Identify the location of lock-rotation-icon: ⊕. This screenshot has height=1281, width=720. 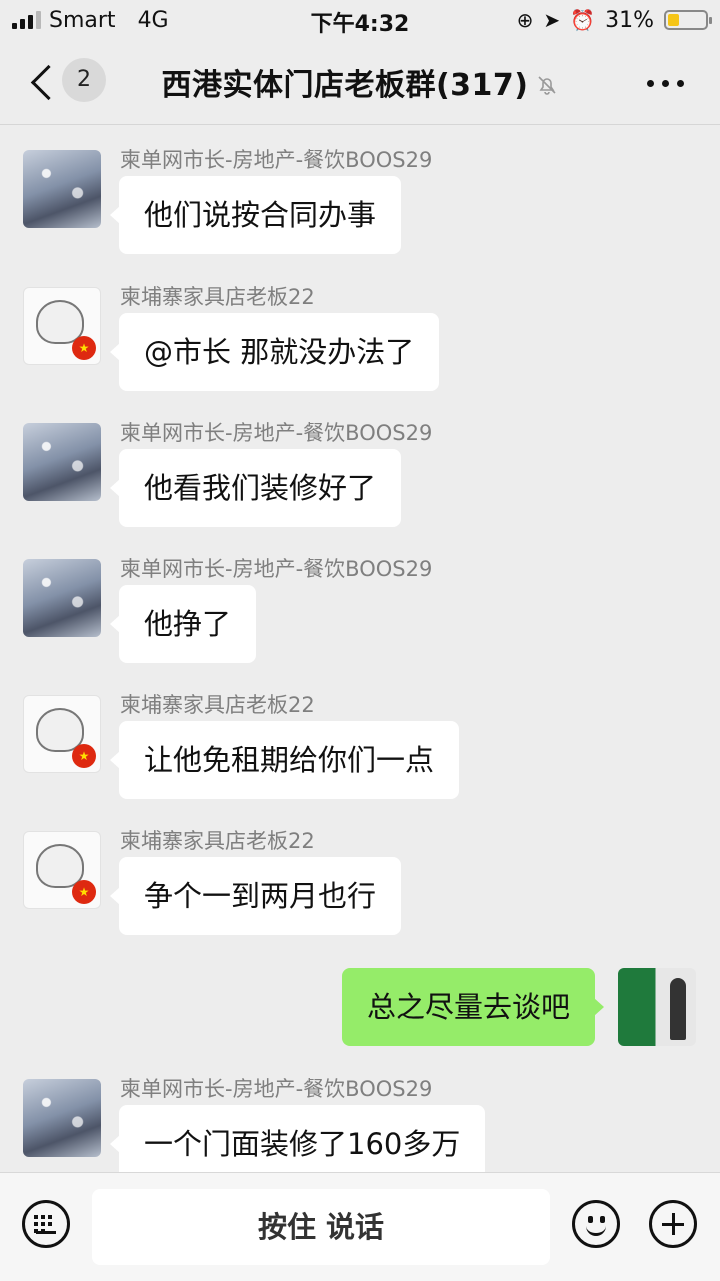
(525, 20).